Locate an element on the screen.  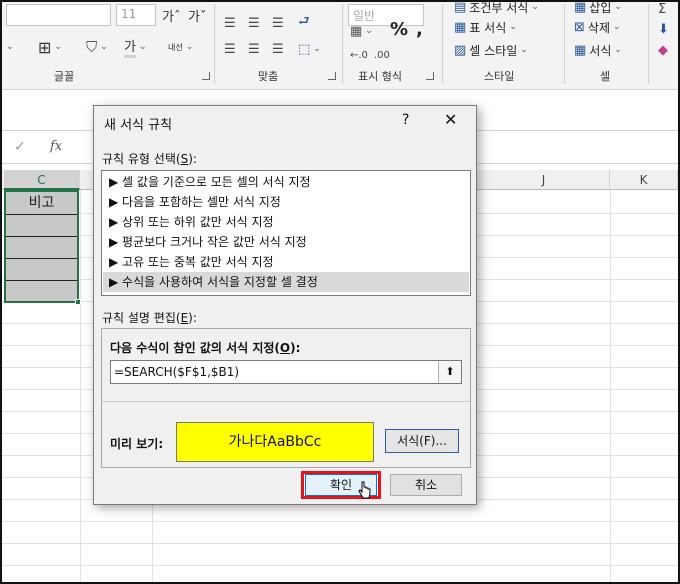
align-left-icon: ☰ is located at coordinates (230, 49).